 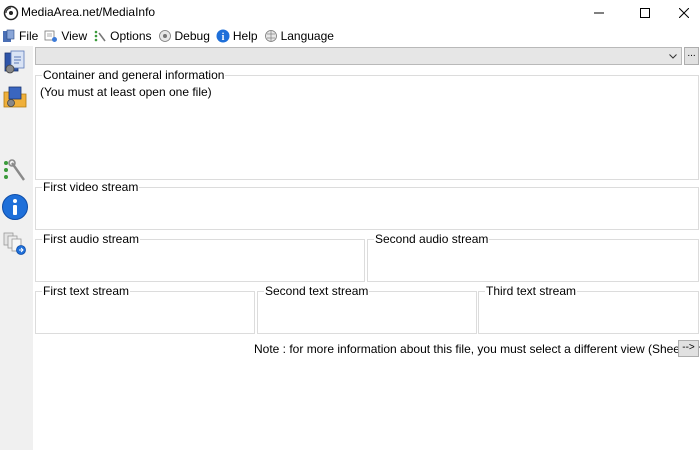 I want to click on about-button, so click(x=15, y=207).